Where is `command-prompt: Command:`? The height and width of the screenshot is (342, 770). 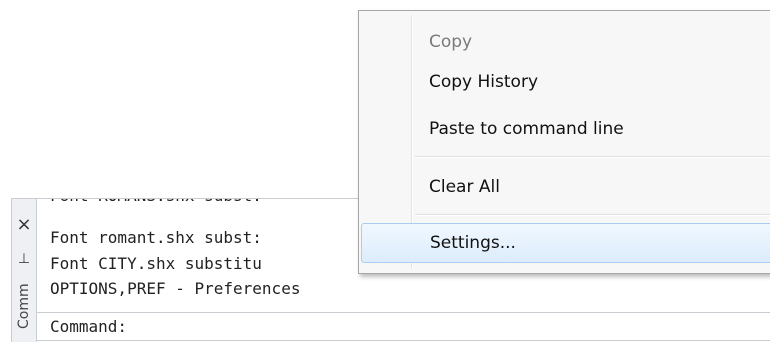 command-prompt: Command: is located at coordinates (89, 326).